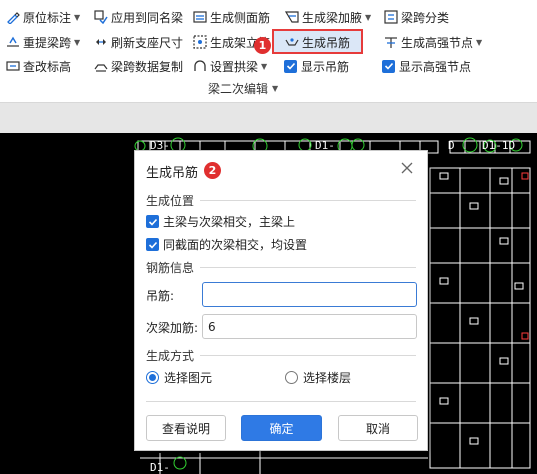 The image size is (537, 474). What do you see at coordinates (425, 17) in the screenshot?
I see `span-classify-label: 梁跨分类` at bounding box center [425, 17].